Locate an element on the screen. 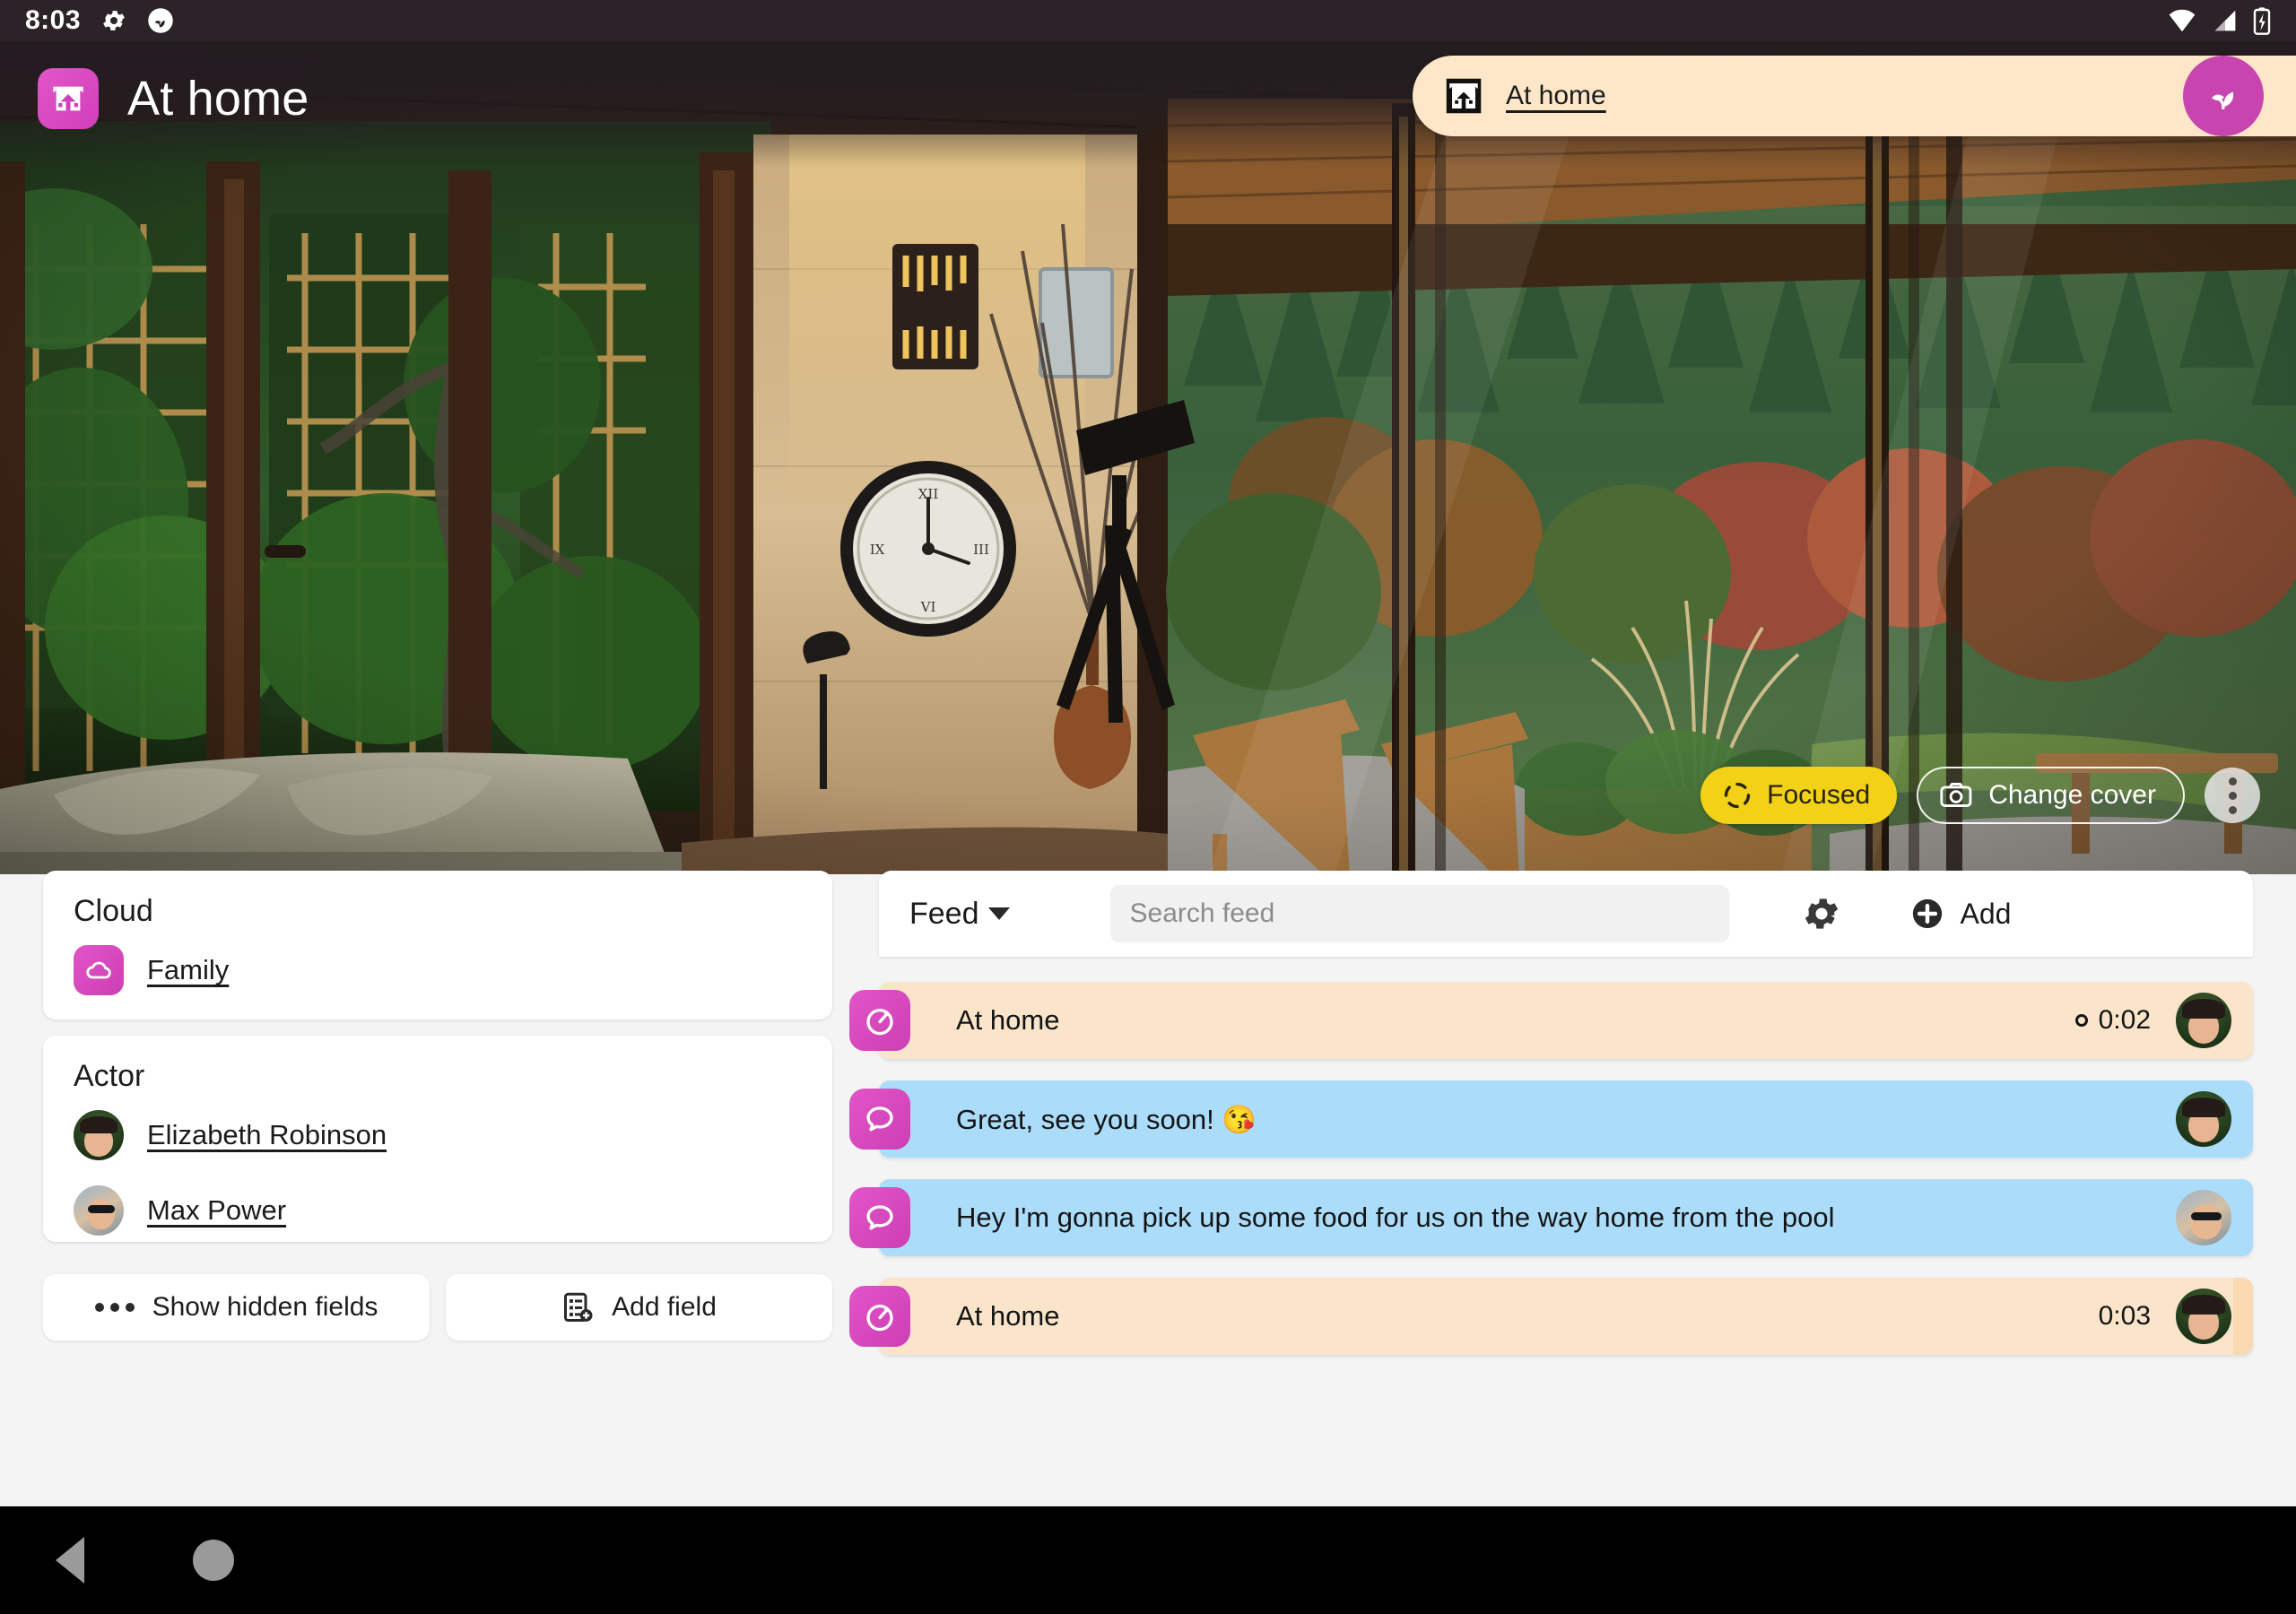 The width and height of the screenshot is (2296, 1614). feed-settings-button is located at coordinates (1821, 913).